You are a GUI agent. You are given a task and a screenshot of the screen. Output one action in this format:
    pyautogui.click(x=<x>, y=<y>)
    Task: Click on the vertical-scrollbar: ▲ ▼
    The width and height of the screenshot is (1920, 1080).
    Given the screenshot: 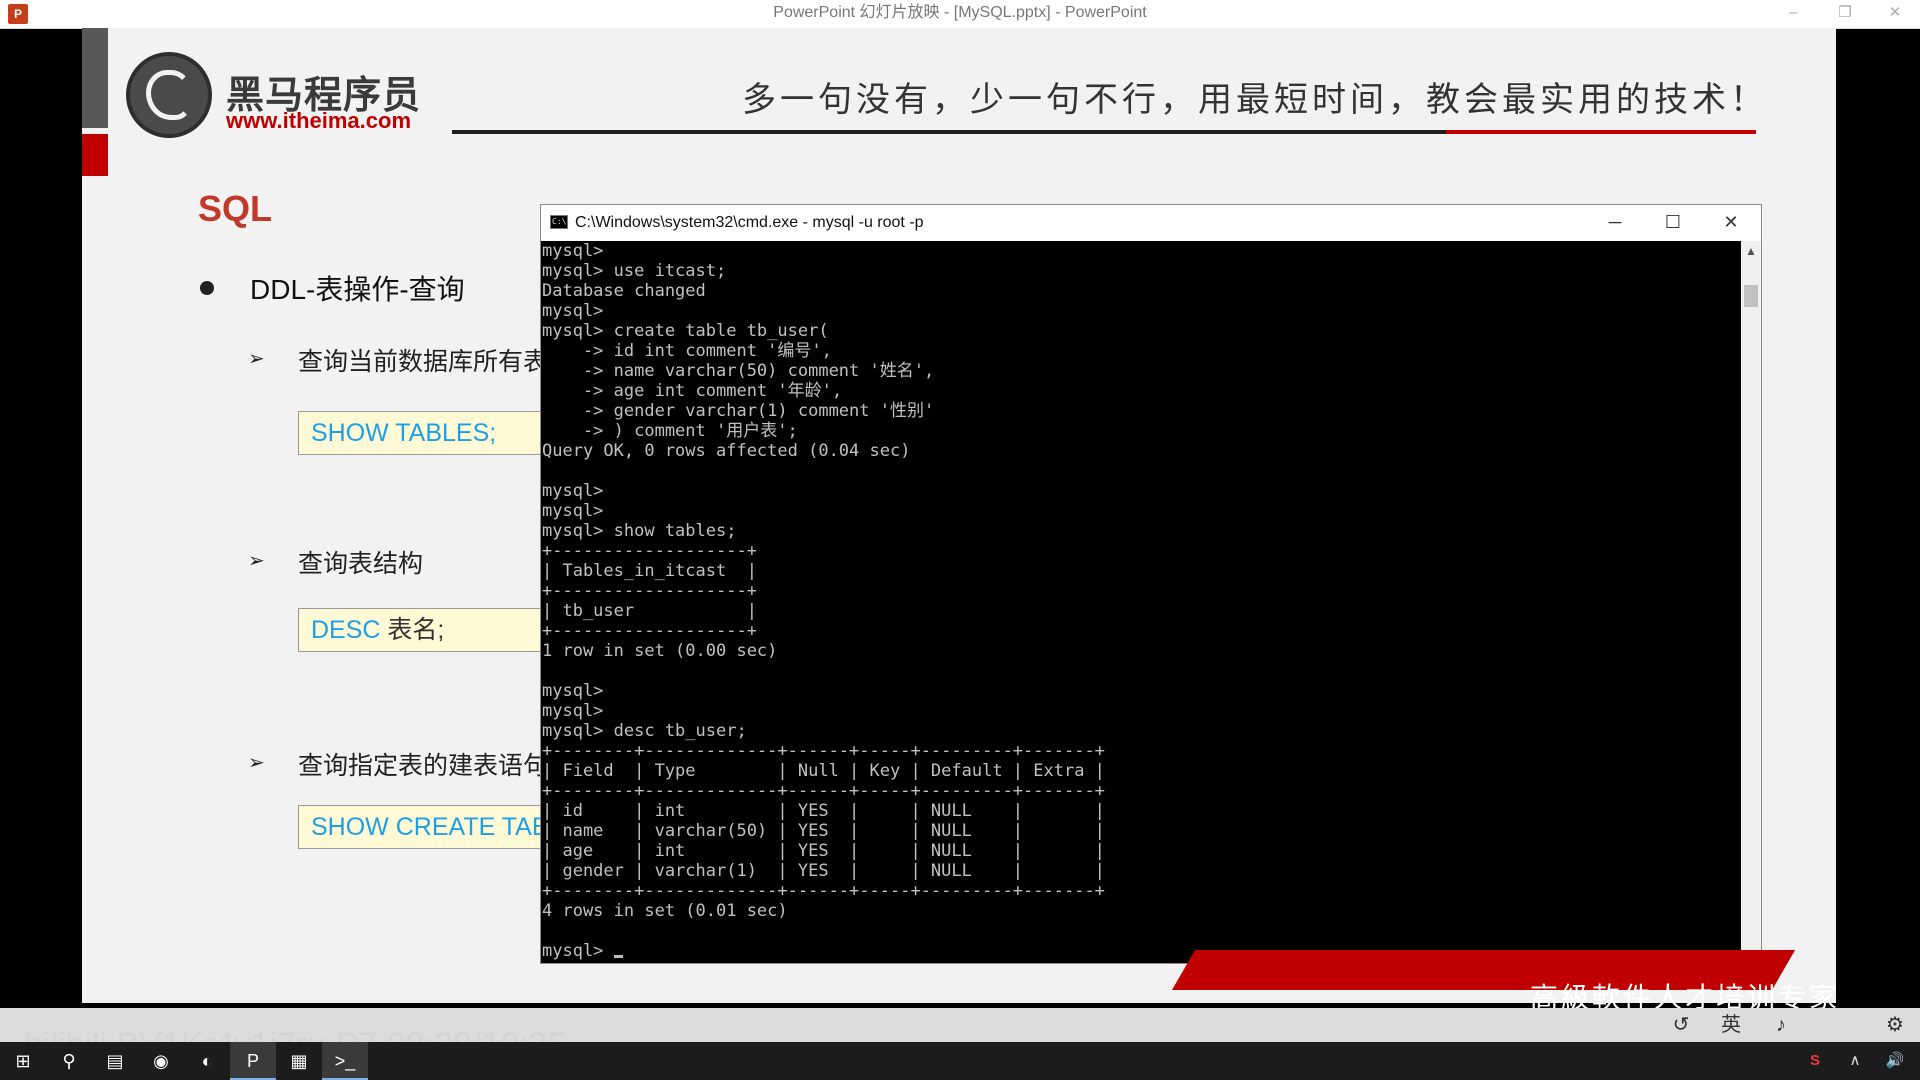 What is the action you would take?
    pyautogui.click(x=1751, y=602)
    